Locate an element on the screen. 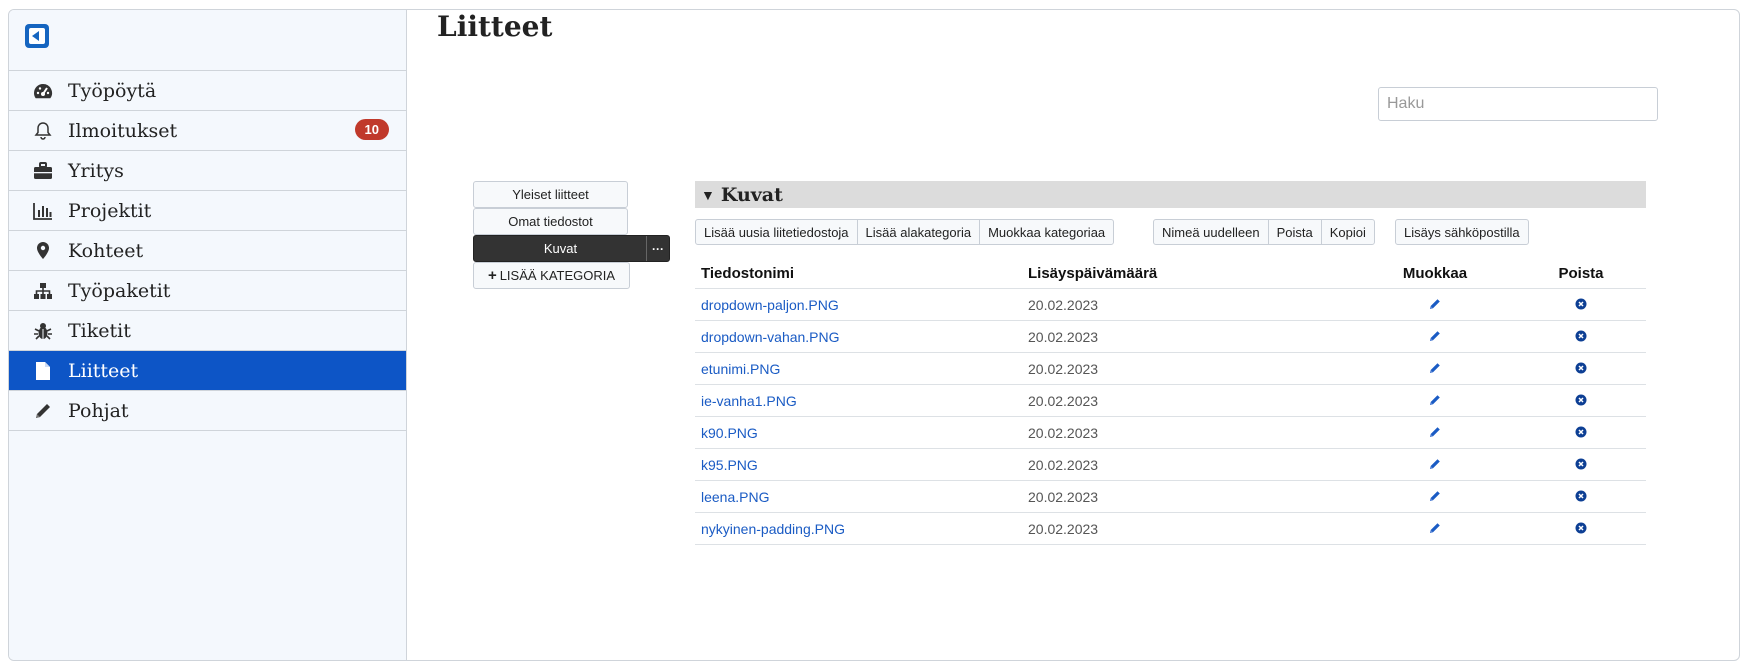 Image resolution: width=1745 pixels, height=668 pixels. table-row: leena.PNG 20.02.2023 is located at coordinates (1170, 496).